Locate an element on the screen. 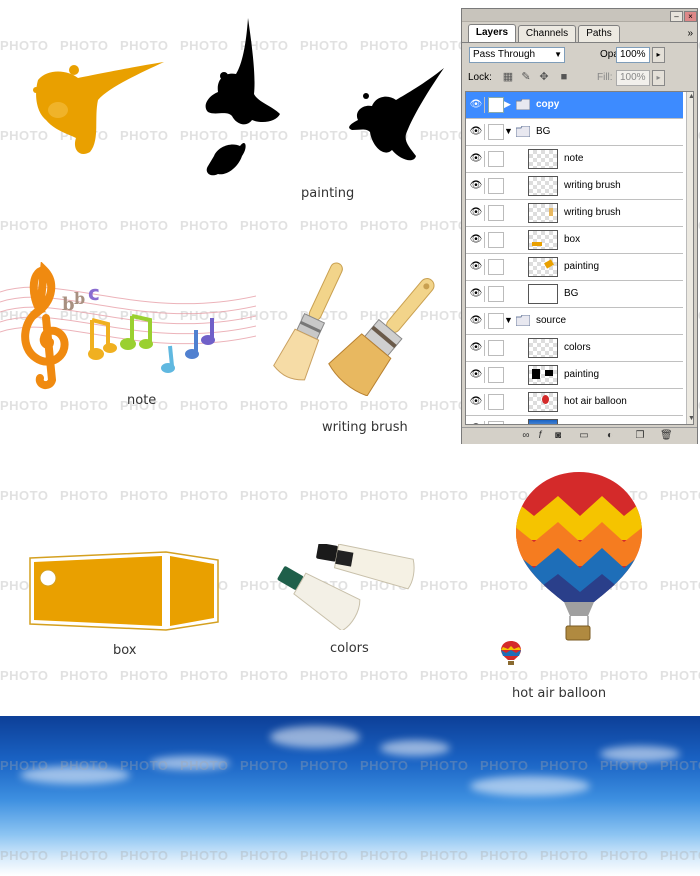  tab-channels: Channels is located at coordinates (547, 33).